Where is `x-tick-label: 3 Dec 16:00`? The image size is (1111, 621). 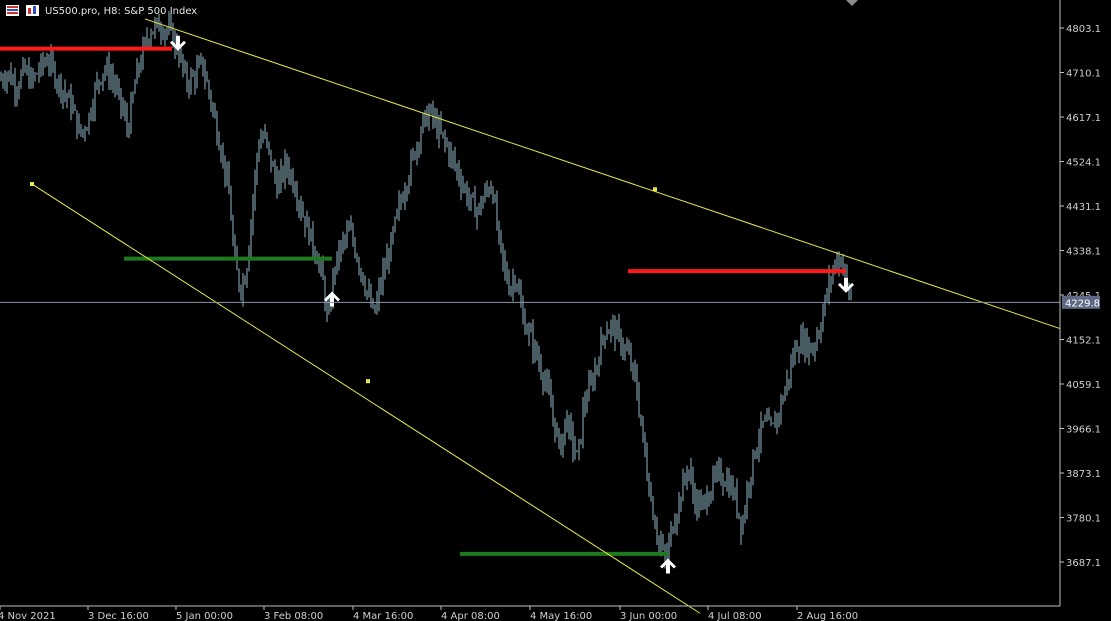
x-tick-label: 3 Dec 16:00 is located at coordinates (118, 616).